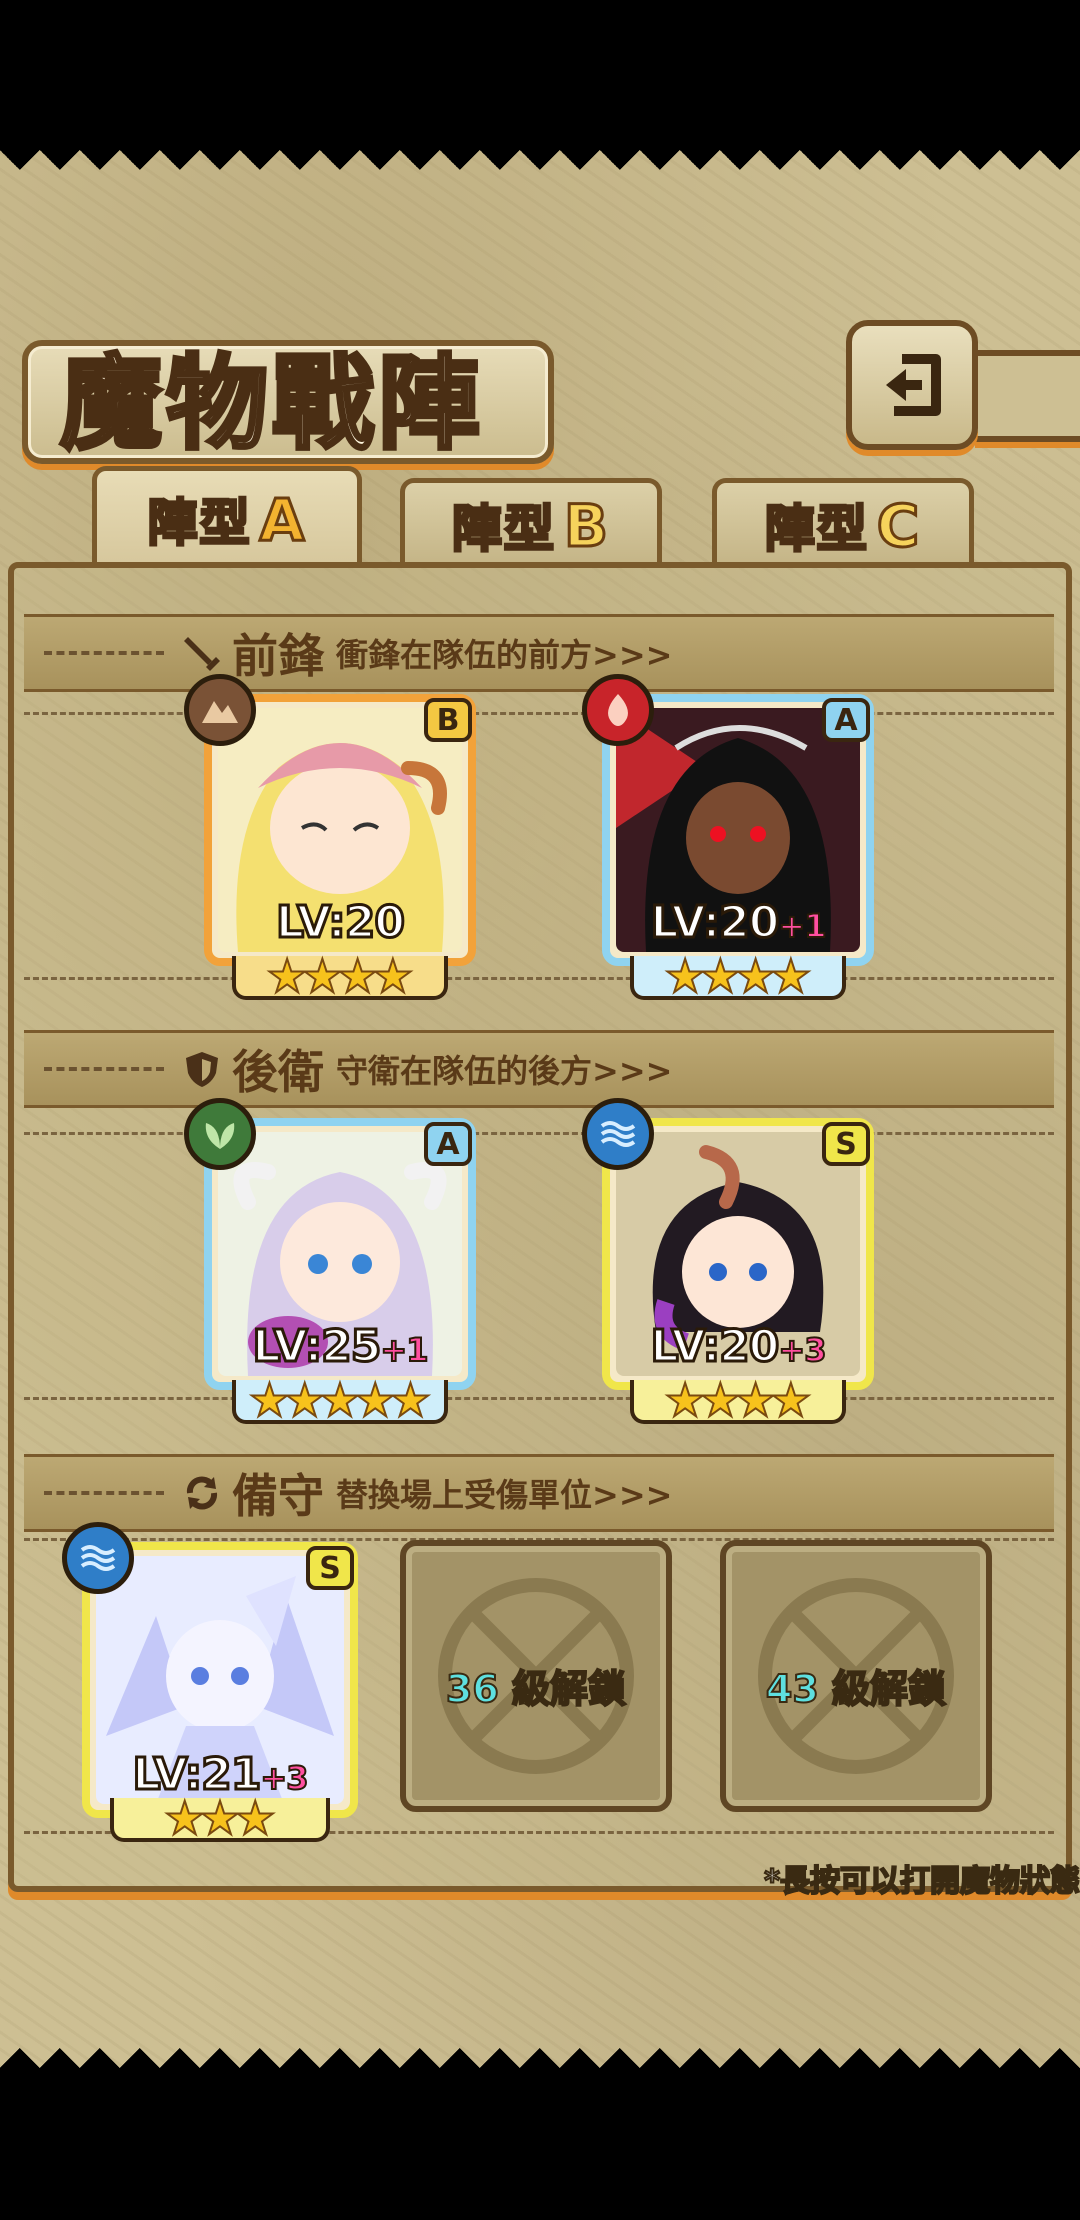  What do you see at coordinates (728, 1244) in the screenshot?
I see `monster-card: S LV:20+3` at bounding box center [728, 1244].